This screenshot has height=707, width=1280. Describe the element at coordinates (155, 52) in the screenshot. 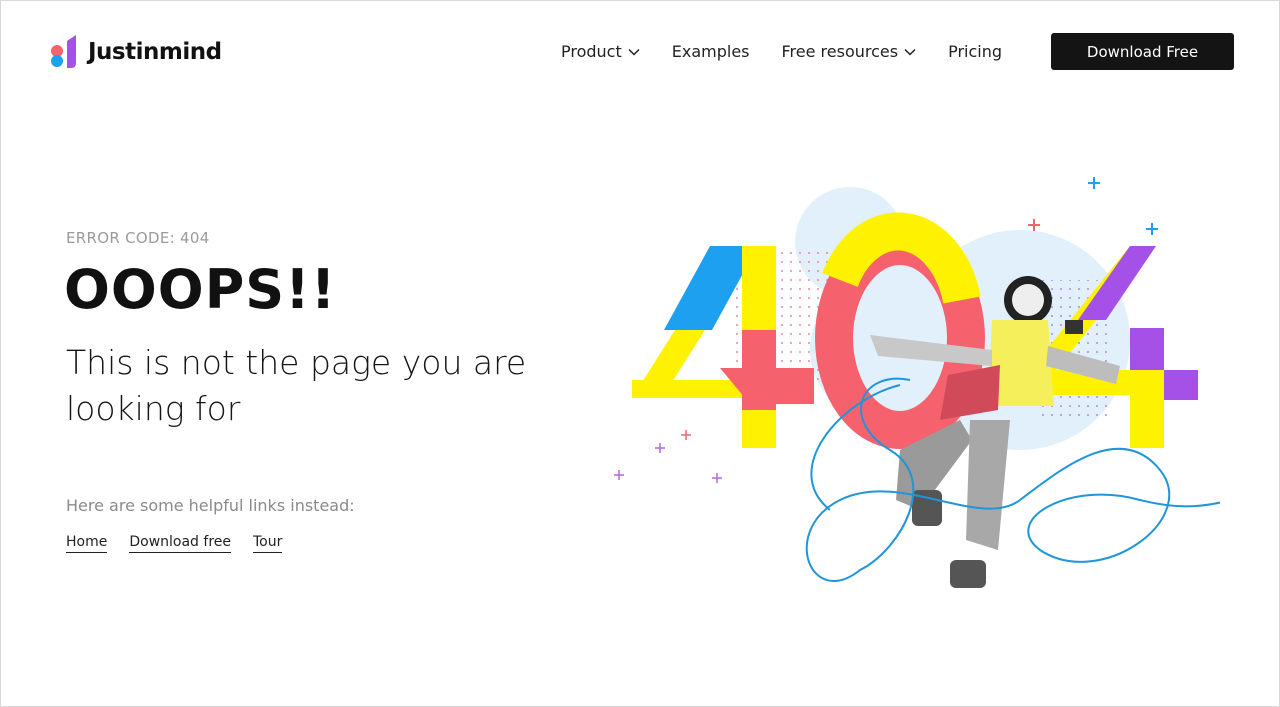

I see `brand-name: Justinmind` at that location.